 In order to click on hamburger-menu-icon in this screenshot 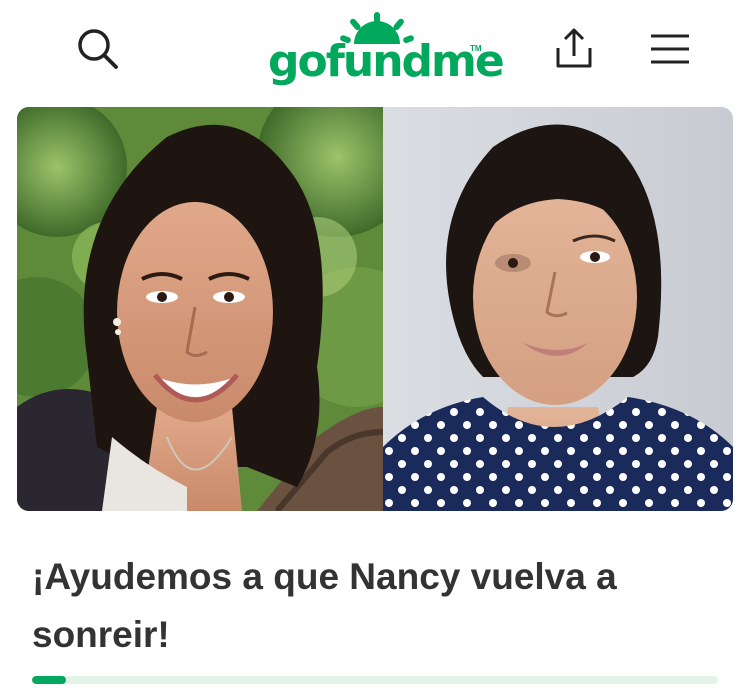, I will do `click(670, 49)`.